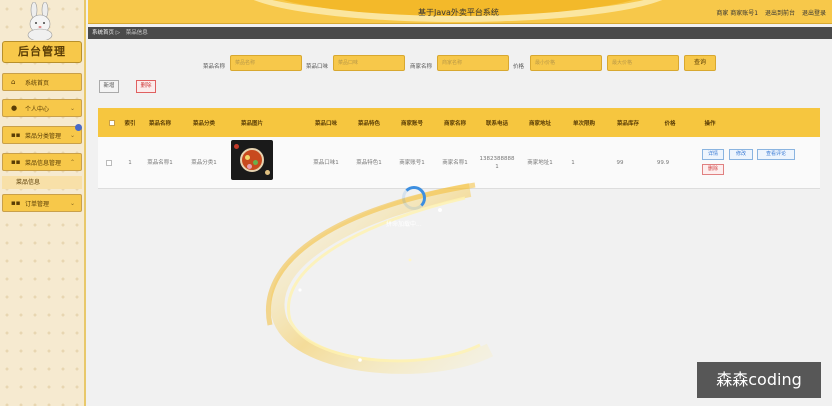 The height and width of the screenshot is (406, 832). Describe the element at coordinates (519, 67) in the screenshot. I see `search-label-price: 价格` at that location.